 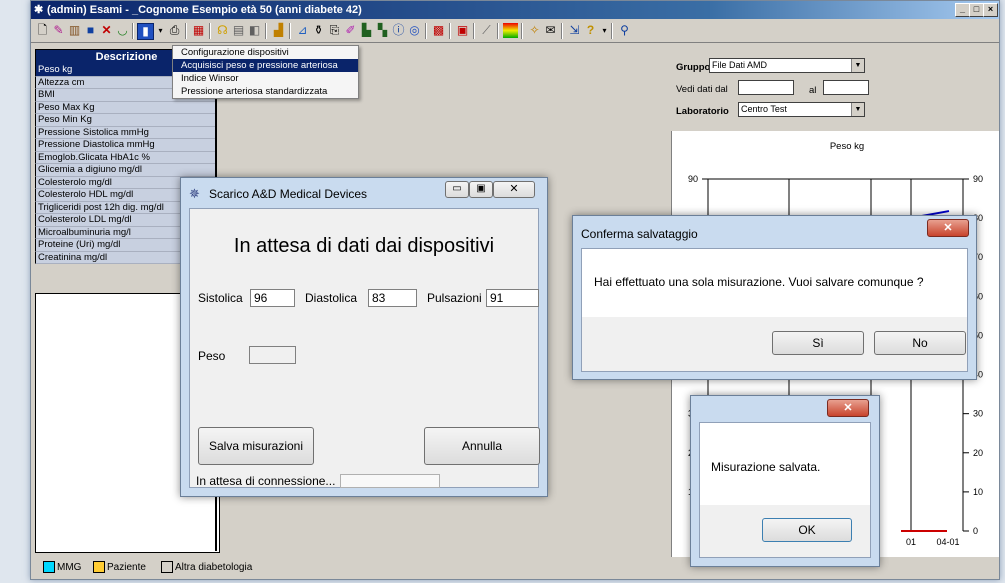 I want to click on bottle-icon: ⚱, so click(x=318, y=30).